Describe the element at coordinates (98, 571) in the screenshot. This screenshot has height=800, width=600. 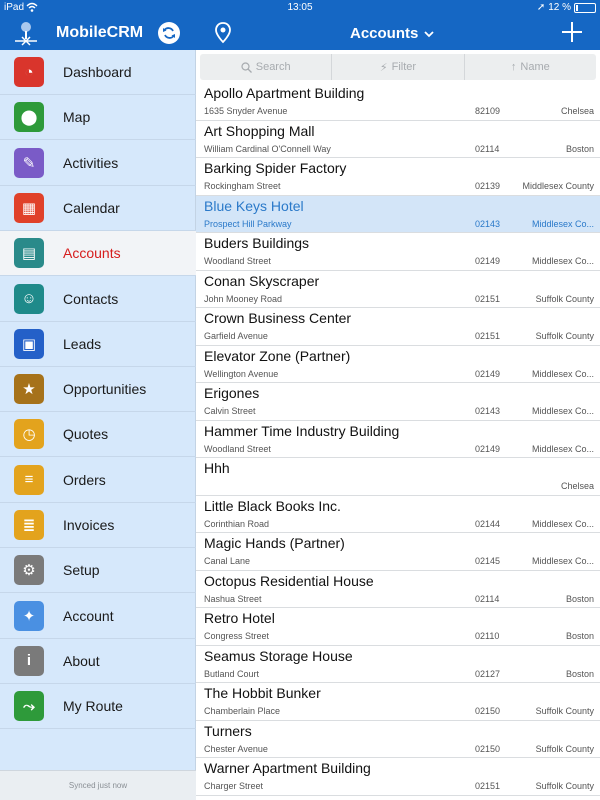
I see `sidebar-item-setup: ⚙ Setup` at that location.